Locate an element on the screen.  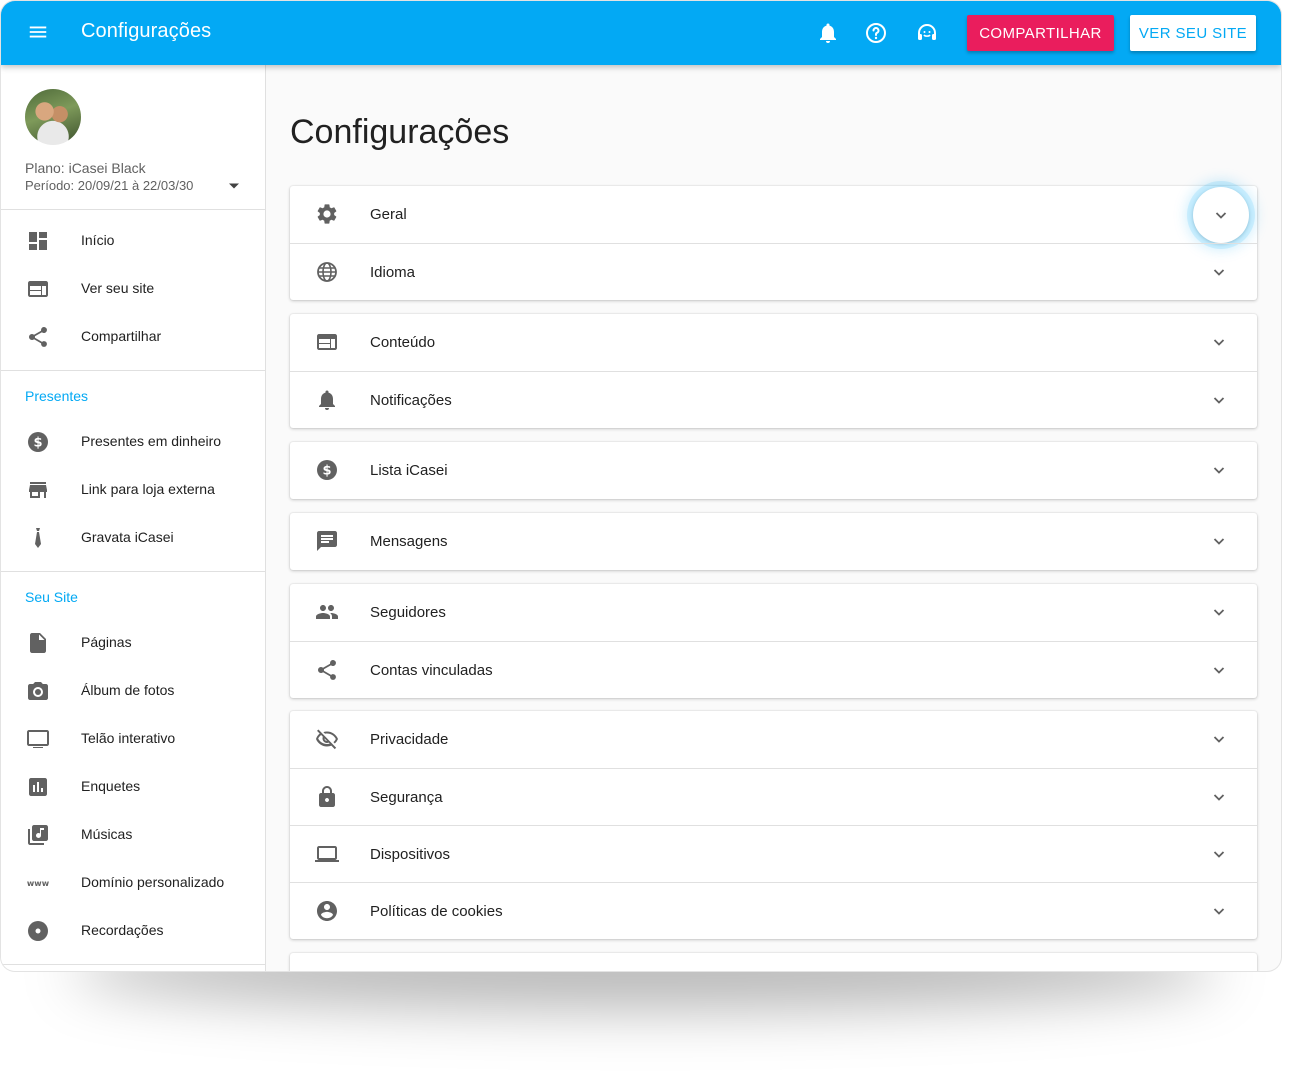
laptop-icon is located at coordinates (327, 854).